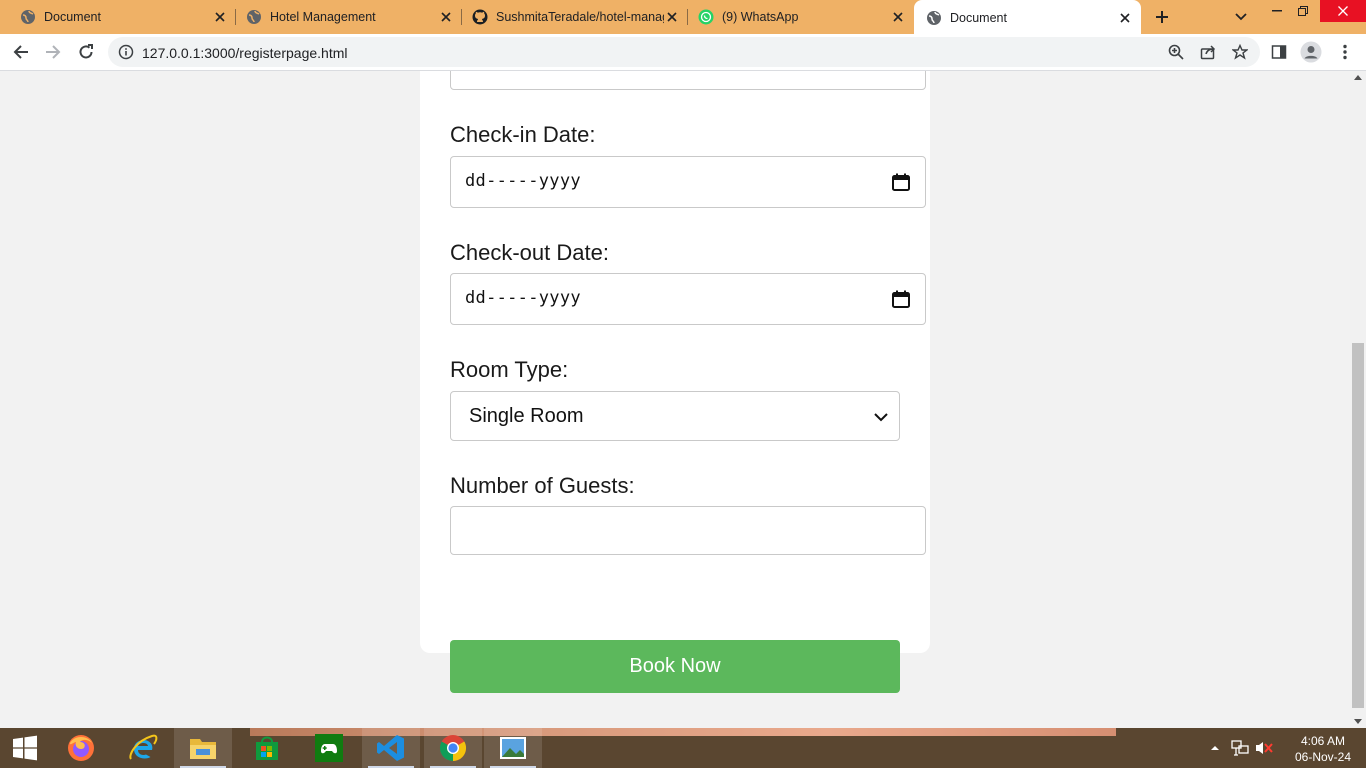 Image resolution: width=1366 pixels, height=768 pixels. I want to click on tab-document-1: Document, so click(118, 17).